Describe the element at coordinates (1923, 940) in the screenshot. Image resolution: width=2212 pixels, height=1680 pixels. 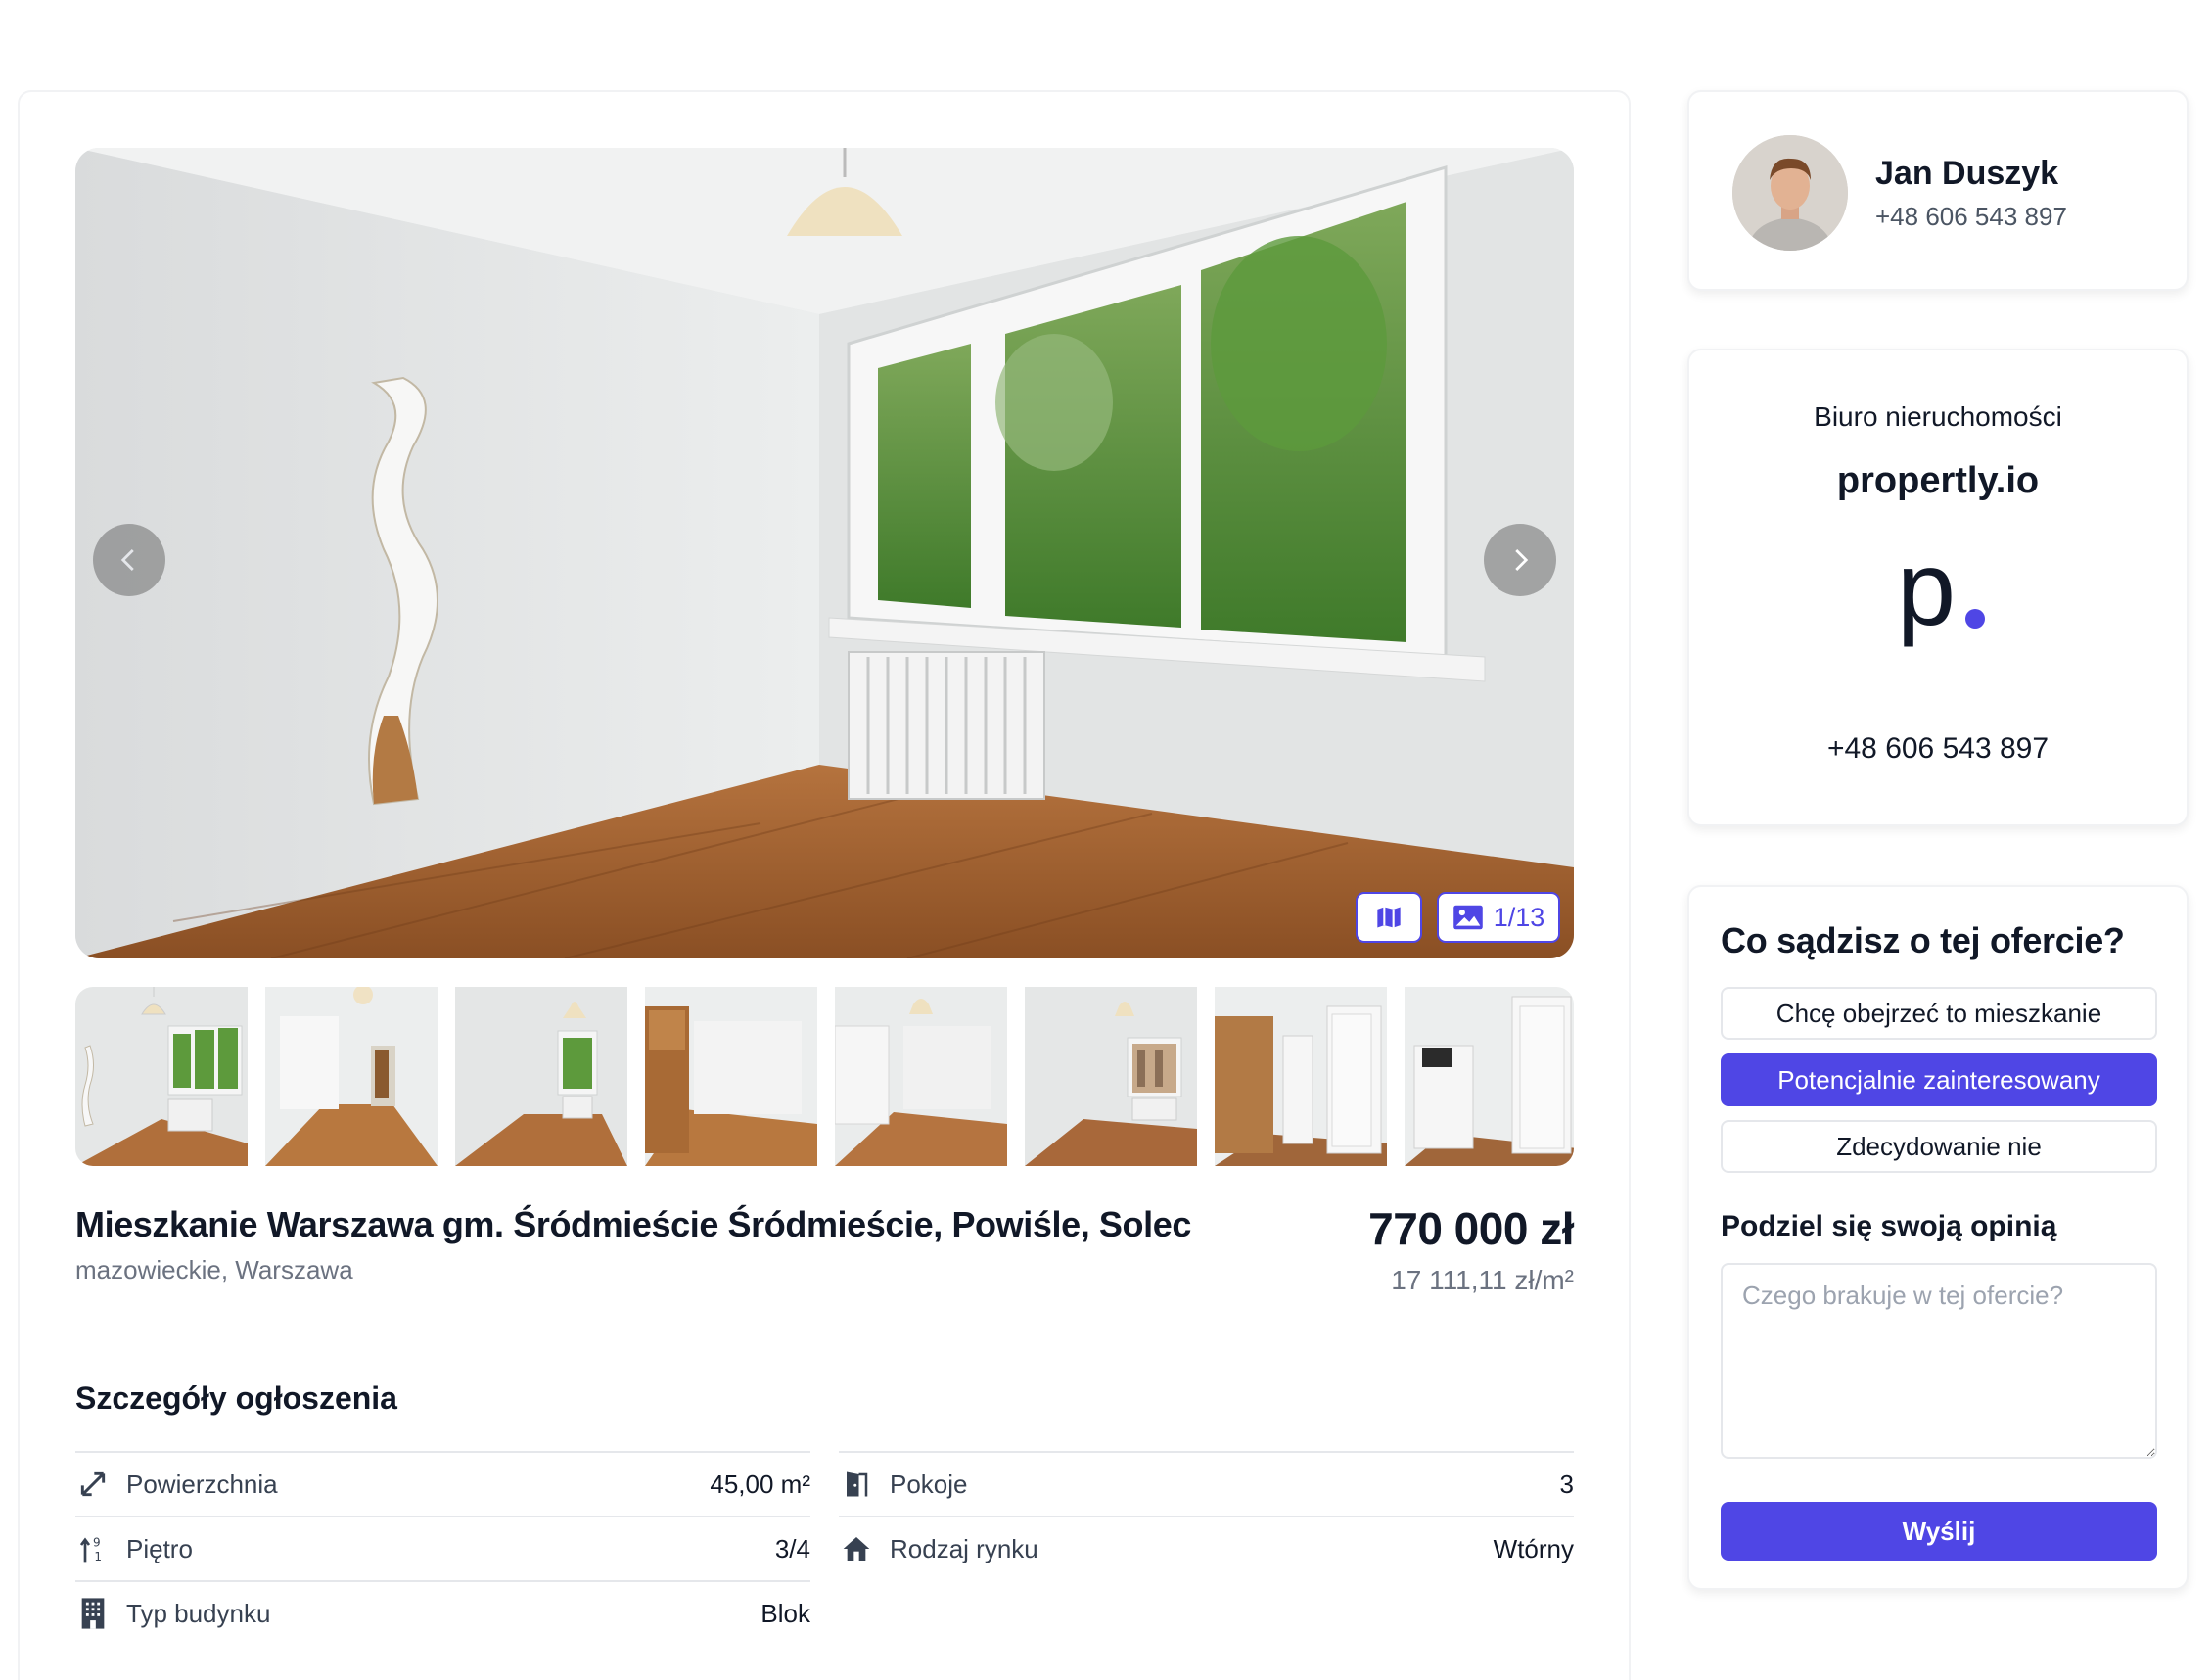
I see `feedback-title: Co sądzisz o tej ofercie?` at that location.